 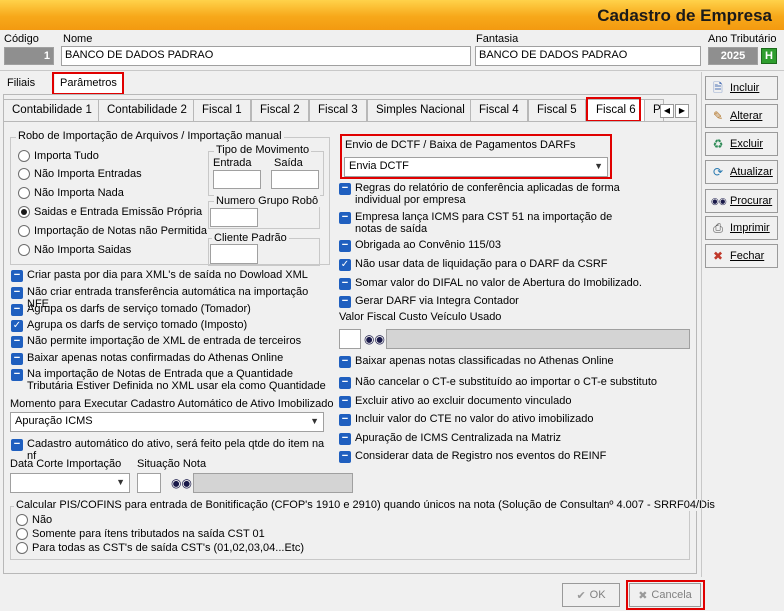 What do you see at coordinates (149, 483) in the screenshot?
I see `situacao-nota-input` at bounding box center [149, 483].